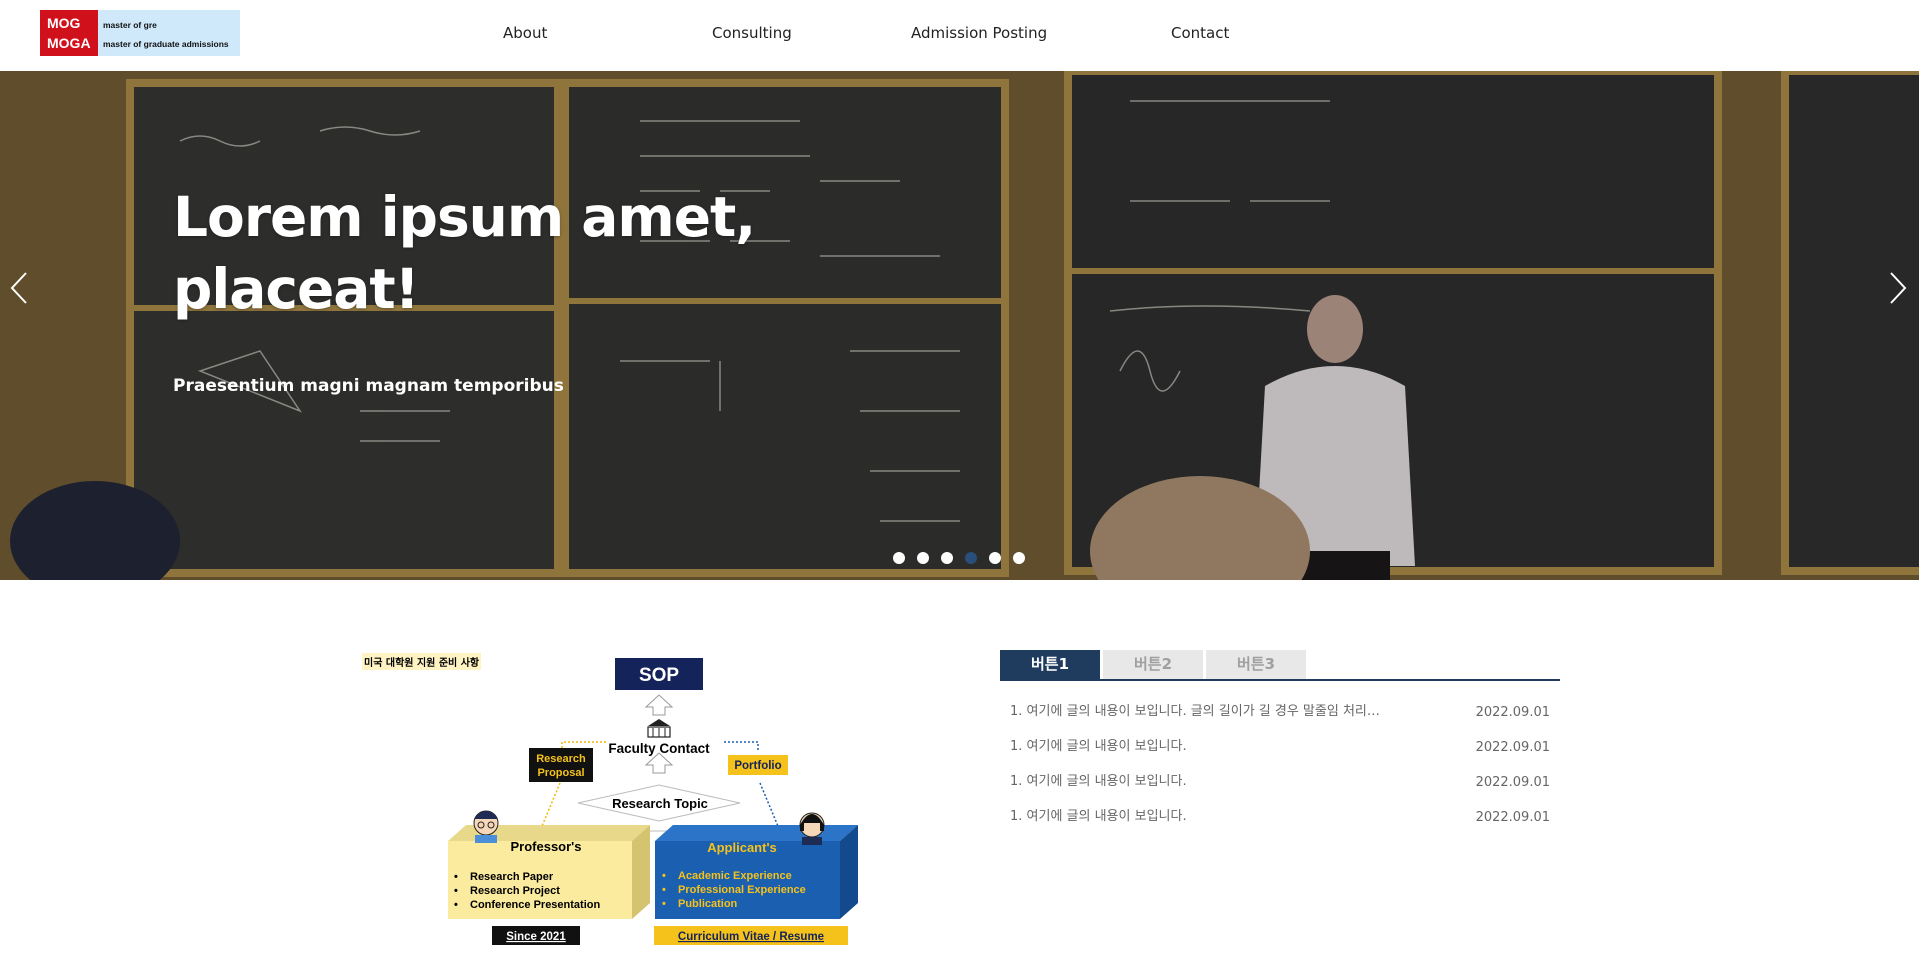 The width and height of the screenshot is (1919, 961). I want to click on tab-button-1: 버튼1, so click(1050, 664).